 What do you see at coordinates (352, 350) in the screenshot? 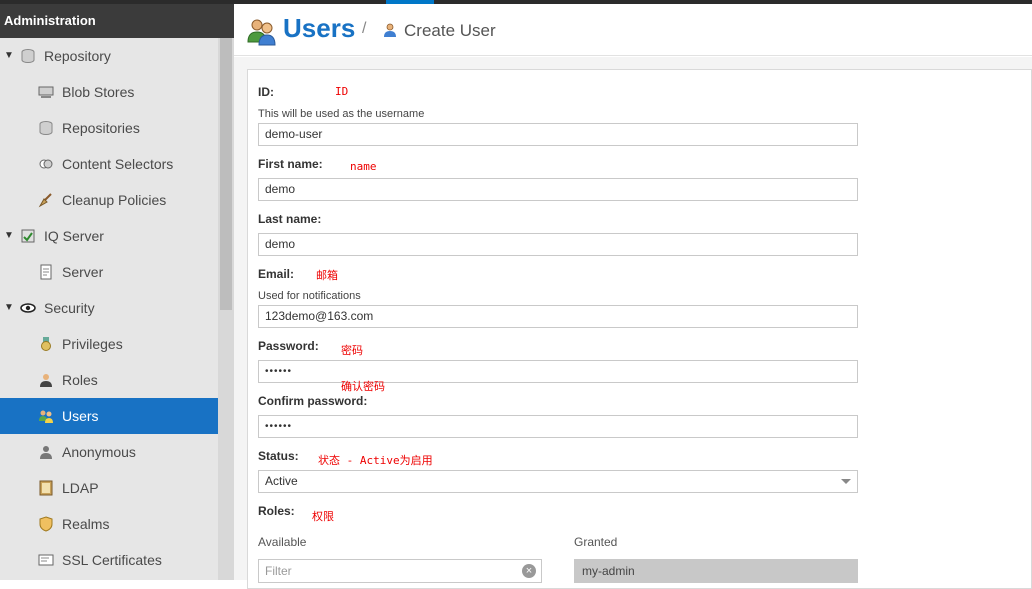
I see `password-annotation: 密码` at bounding box center [352, 350].